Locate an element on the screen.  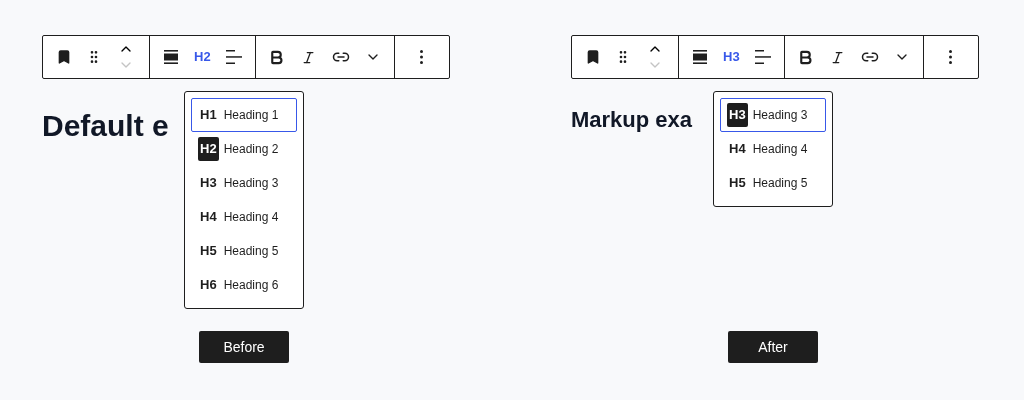
heading-tag: H2 is located at coordinates (208, 149).